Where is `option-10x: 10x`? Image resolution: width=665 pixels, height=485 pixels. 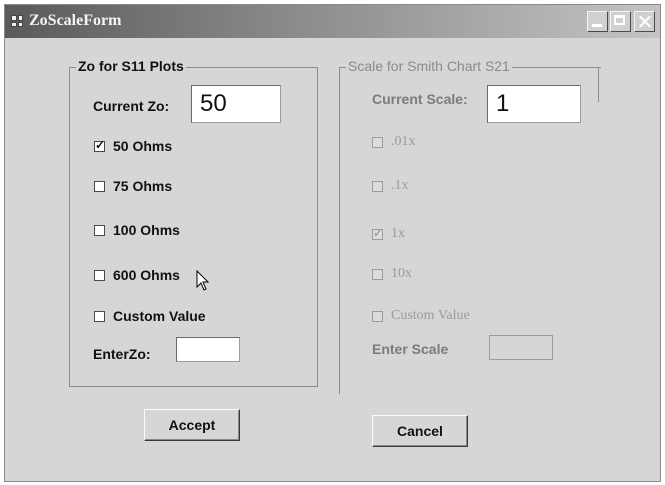
option-10x: 10x is located at coordinates (392, 274).